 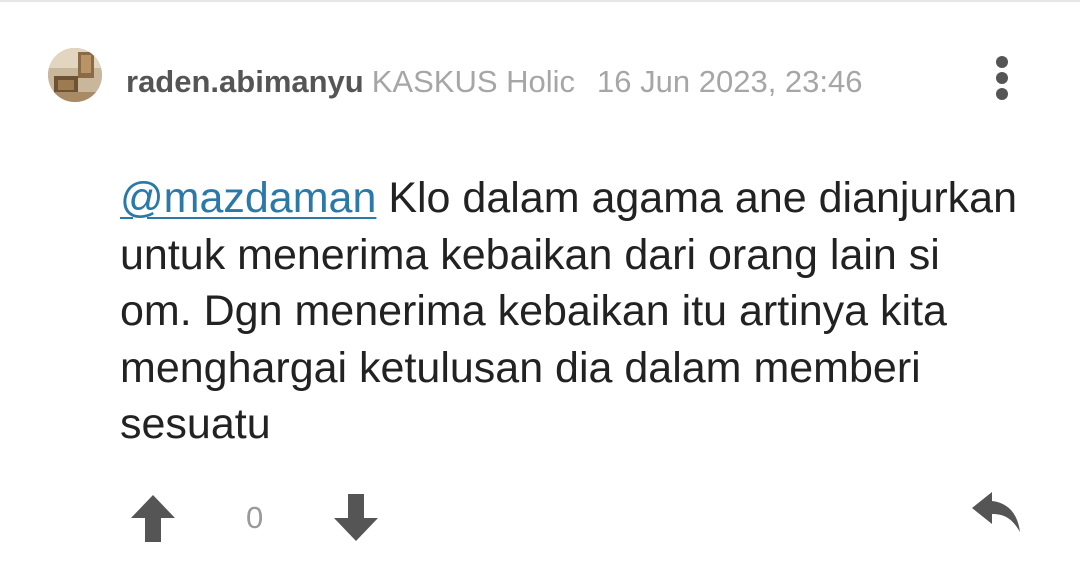 What do you see at coordinates (540, 1) in the screenshot?
I see `top-divider` at bounding box center [540, 1].